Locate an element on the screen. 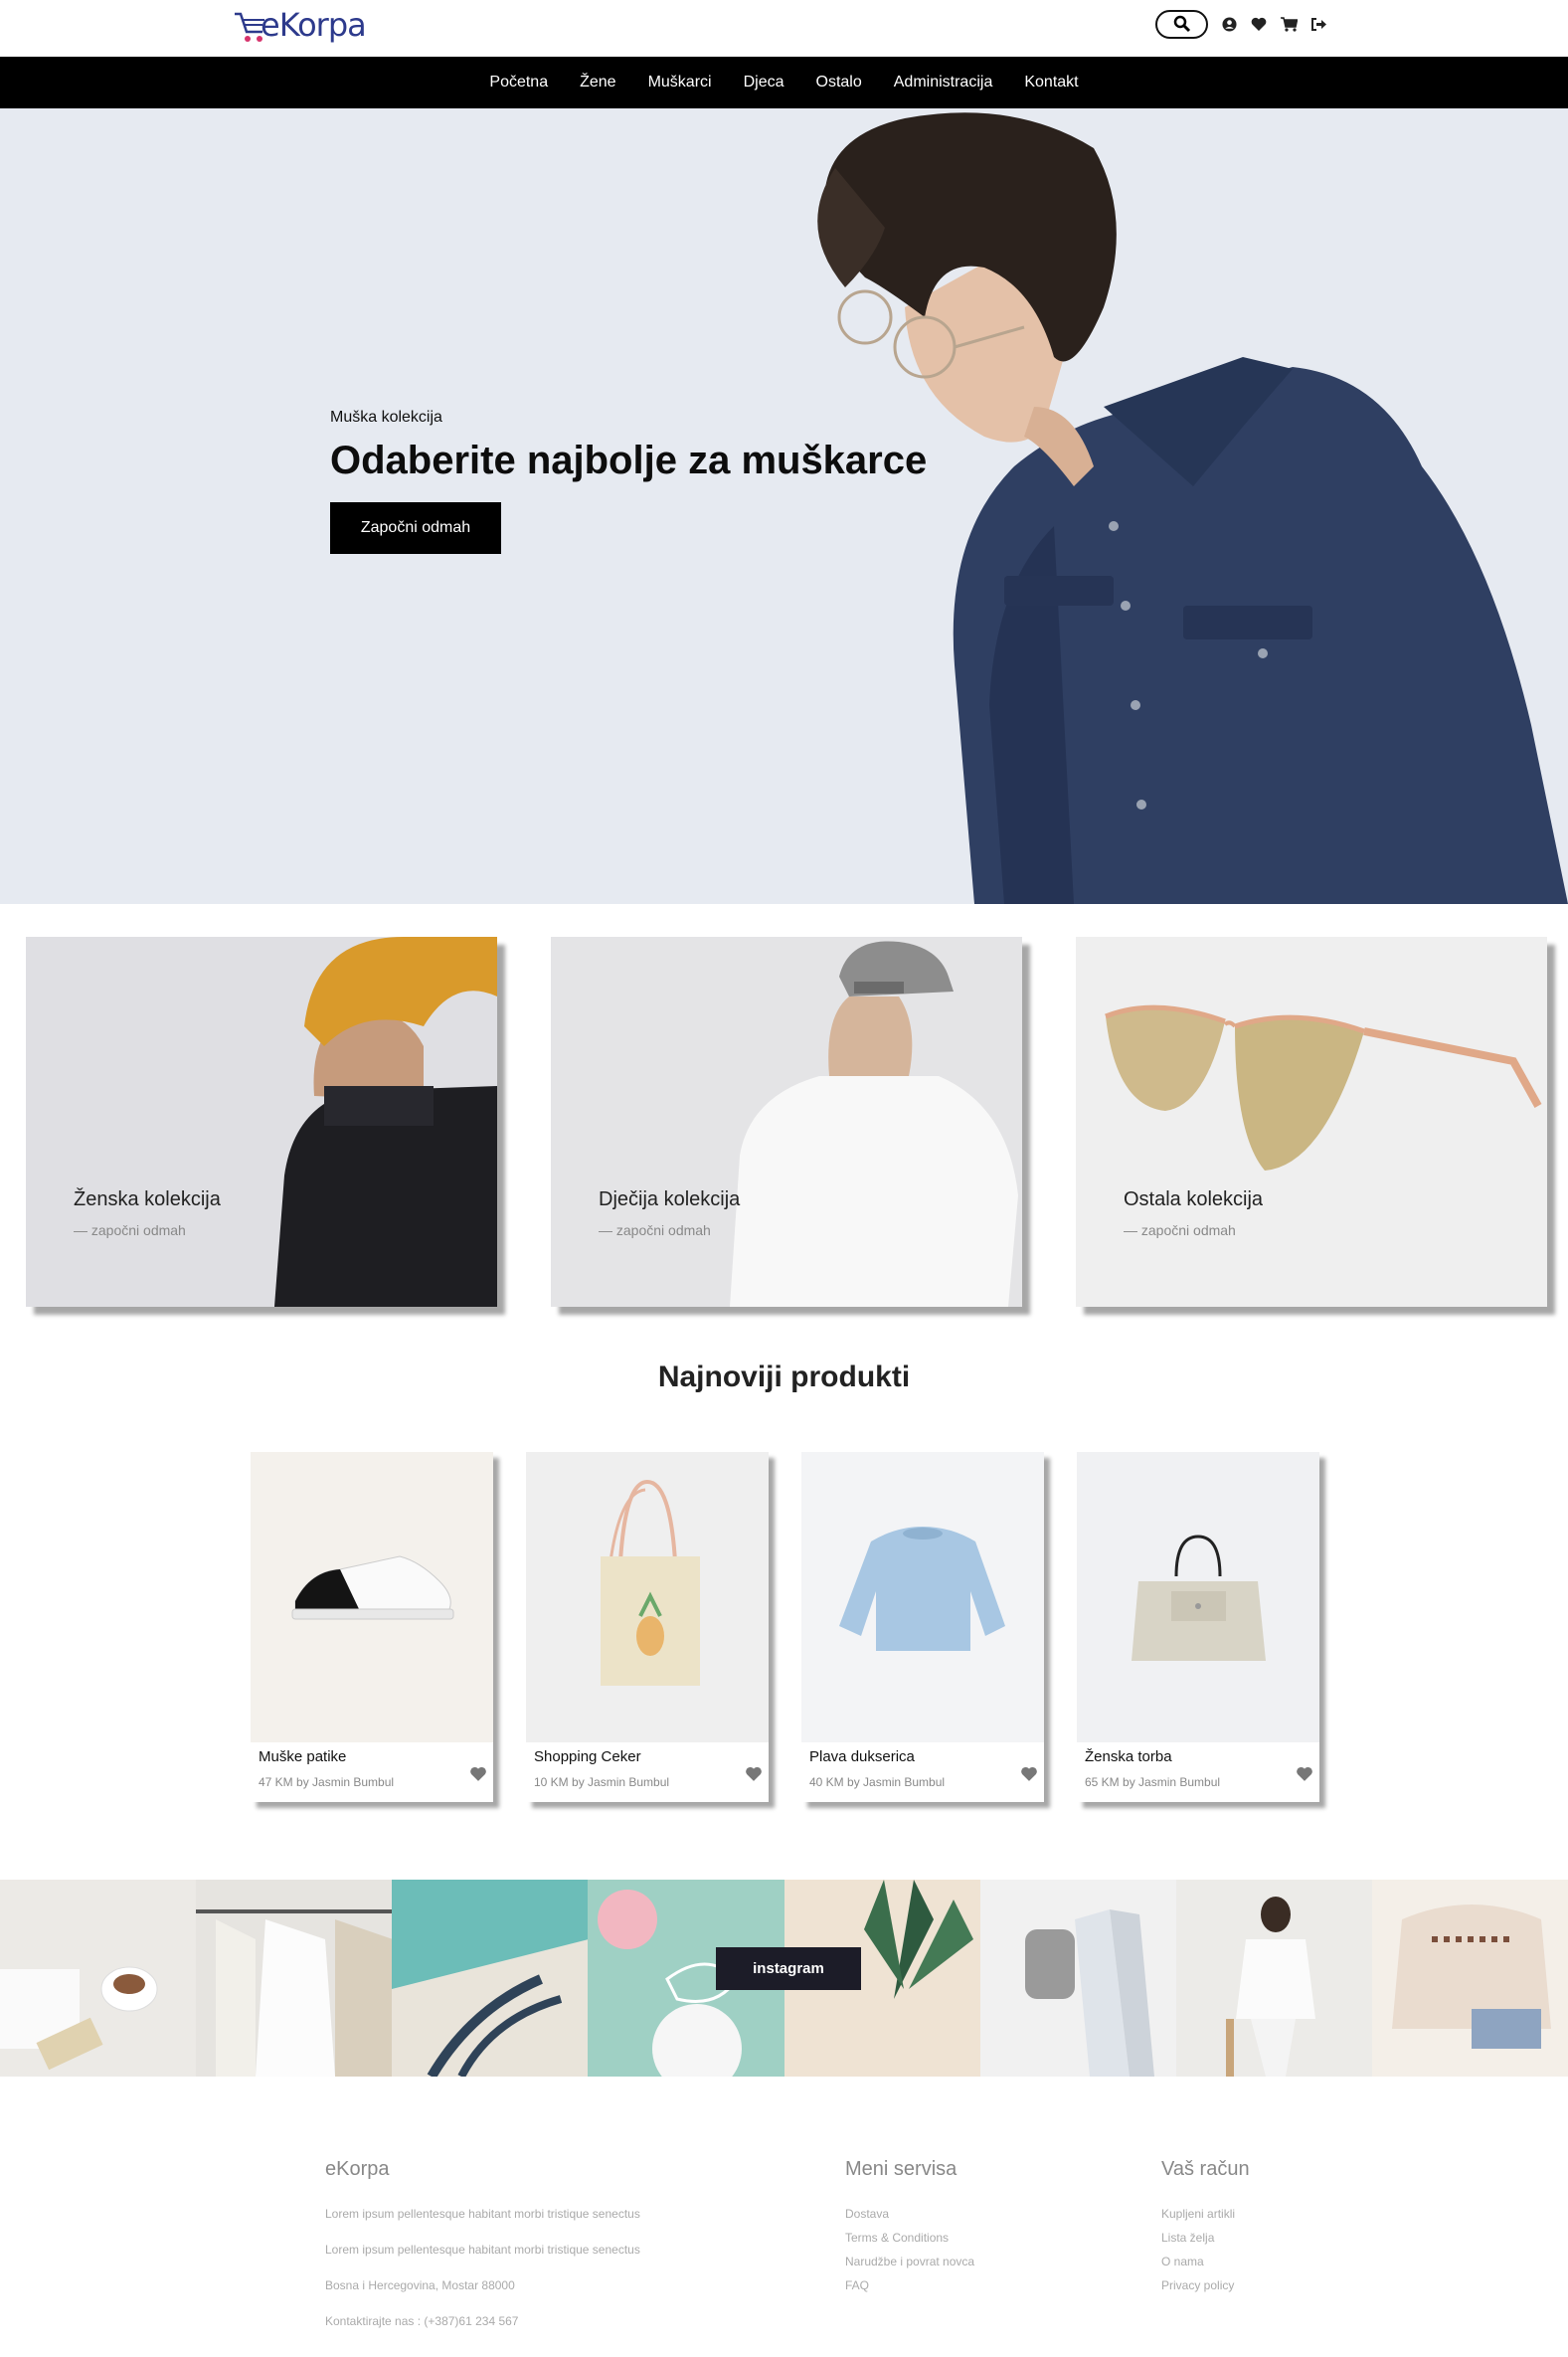  footer-link-dostava: Dostava is located at coordinates (910, 2214).